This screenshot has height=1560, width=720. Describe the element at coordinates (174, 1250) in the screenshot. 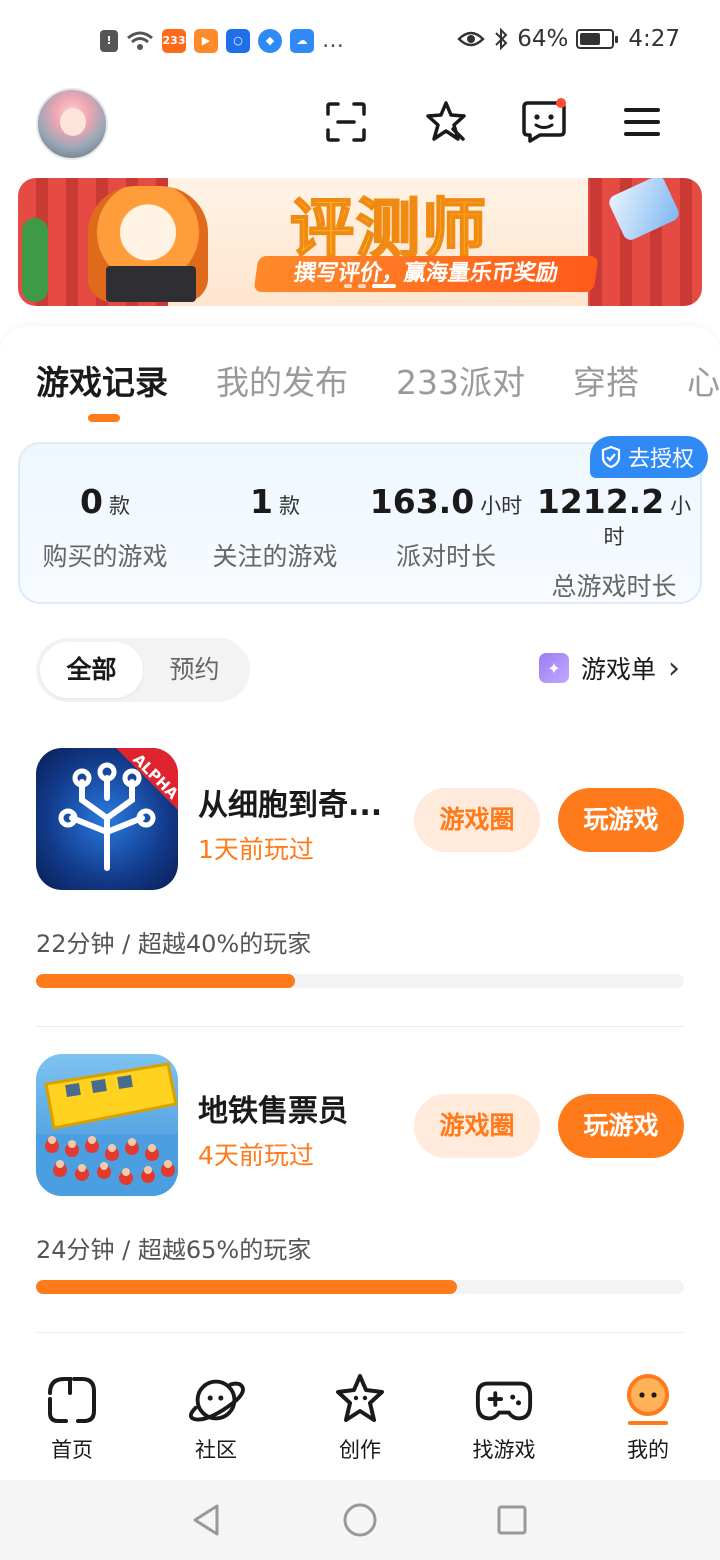

I see `game-playtime-stat: 24分钟 / 超越65%的玩家` at that location.